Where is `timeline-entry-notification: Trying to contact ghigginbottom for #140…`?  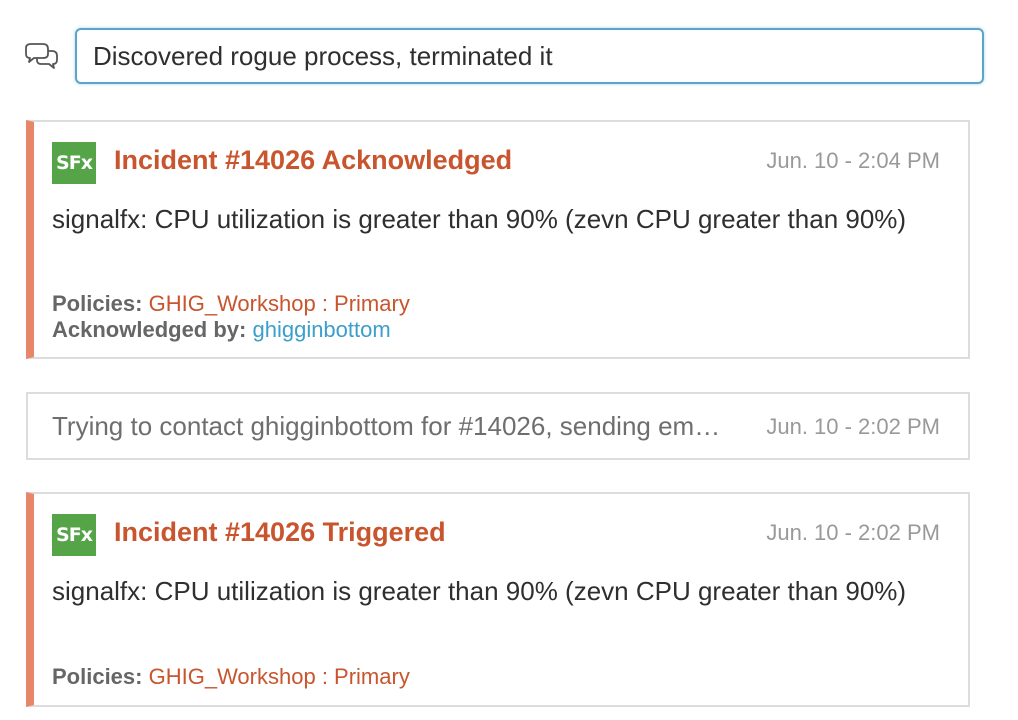 timeline-entry-notification: Trying to contact ghigginbottom for #140… is located at coordinates (498, 426).